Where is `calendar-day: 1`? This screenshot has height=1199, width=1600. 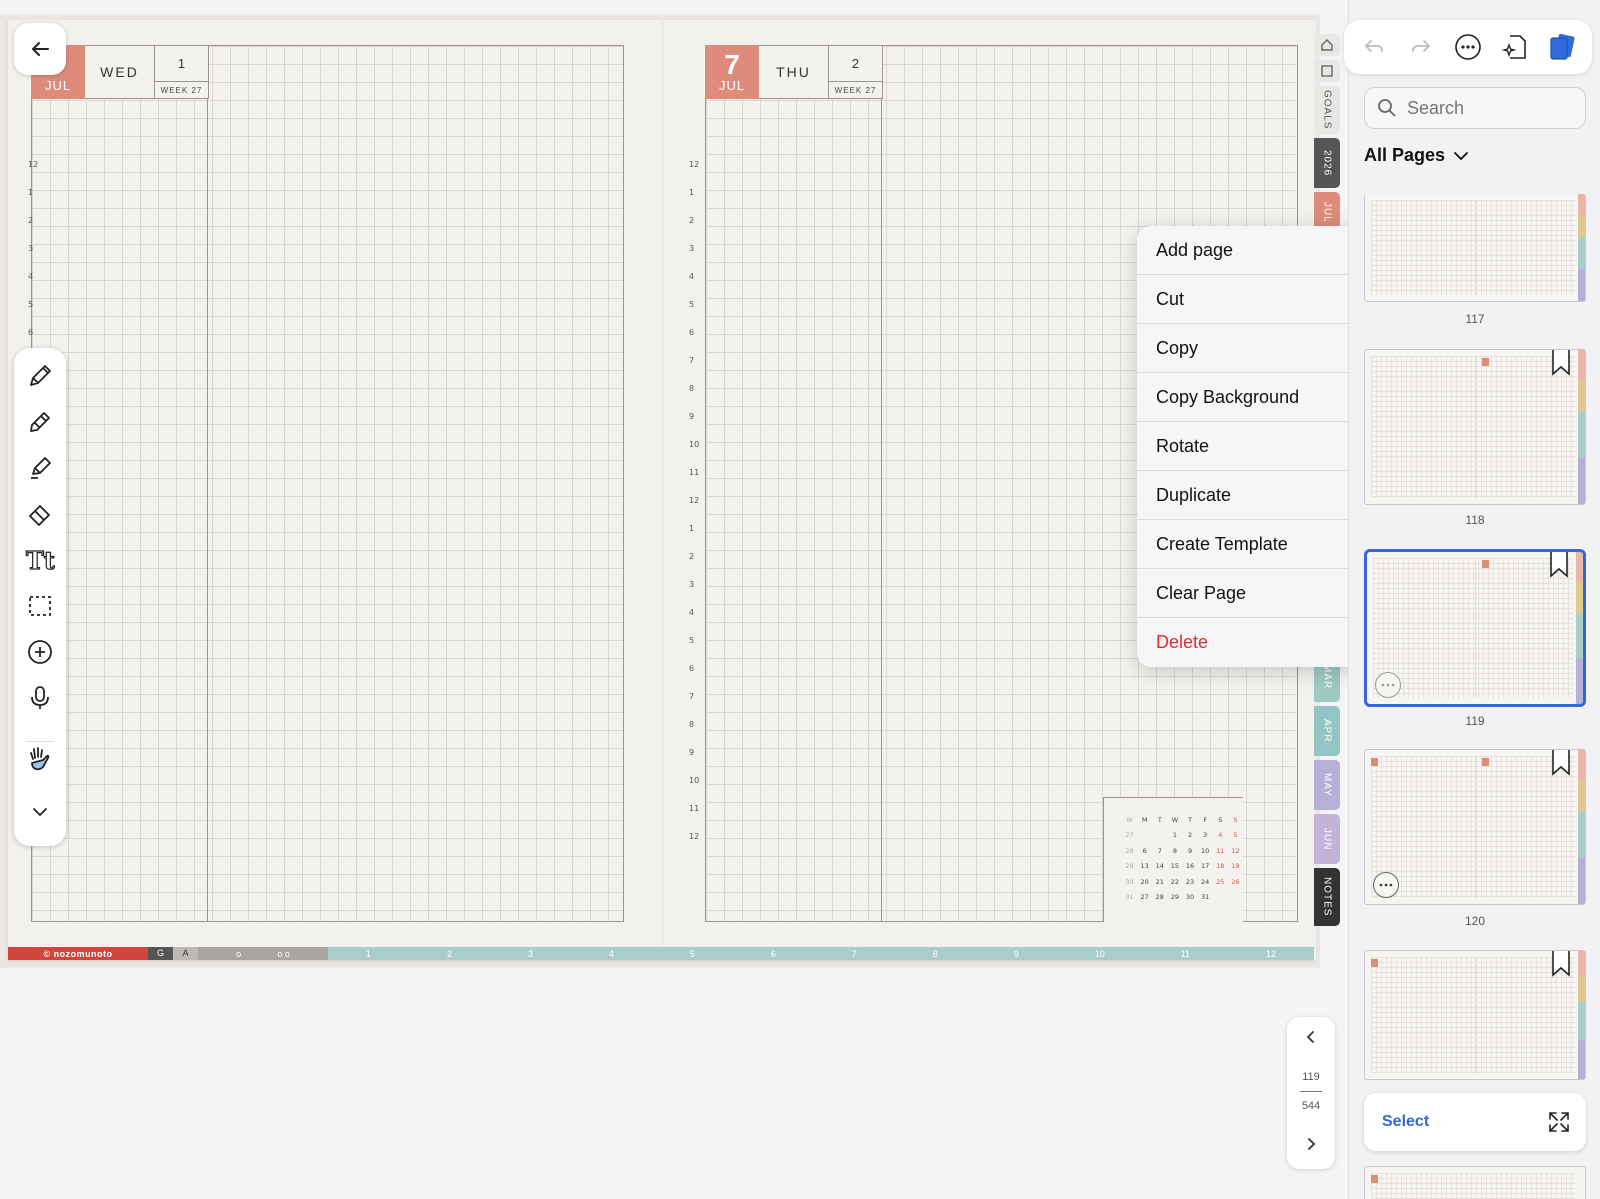
calendar-day: 1 is located at coordinates (1174, 836).